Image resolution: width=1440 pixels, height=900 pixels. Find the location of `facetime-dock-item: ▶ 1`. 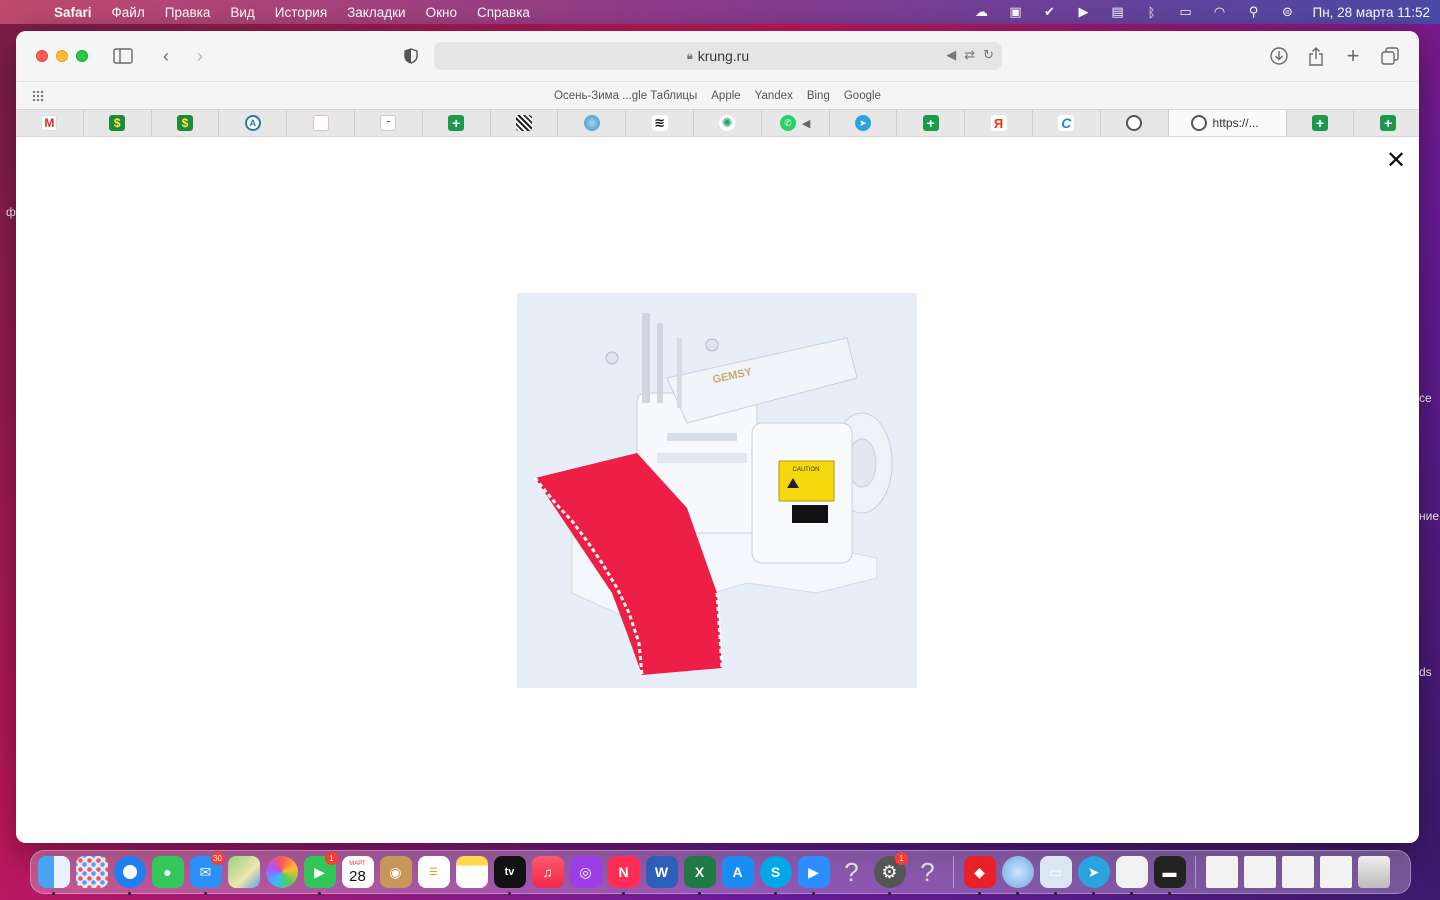

facetime-dock-item: ▶ 1 is located at coordinates (319, 873).